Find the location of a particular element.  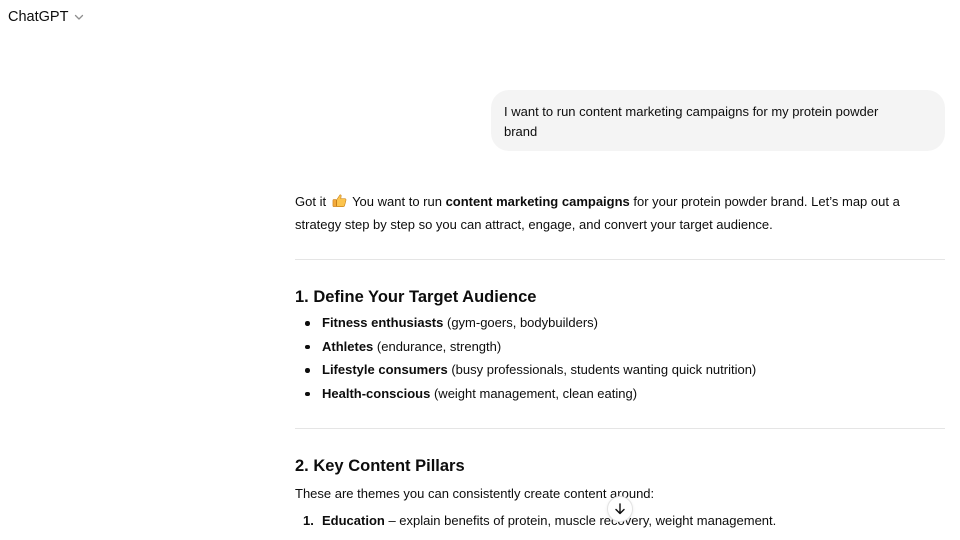

intro-text-1: Got it is located at coordinates (311, 201).